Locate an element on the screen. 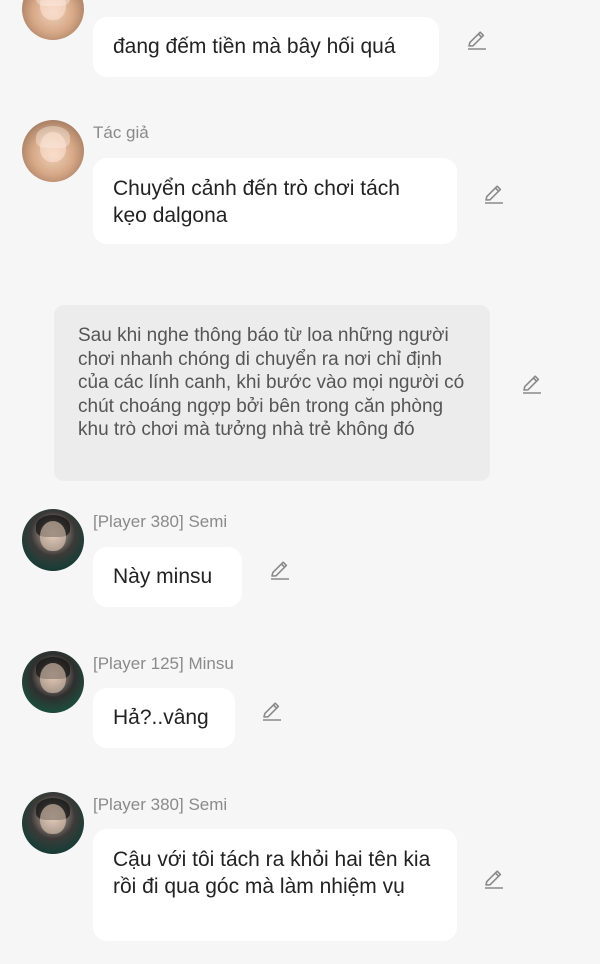 Image resolution: width=600 pixels, height=964 pixels. character-name: [Player 125] Minsu is located at coordinates (163, 663).